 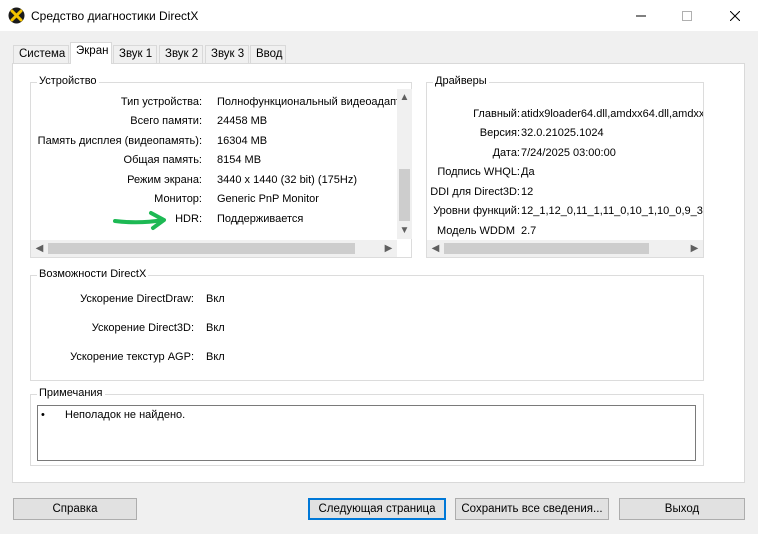 I want to click on tab-label: Ввод, so click(x=269, y=54).